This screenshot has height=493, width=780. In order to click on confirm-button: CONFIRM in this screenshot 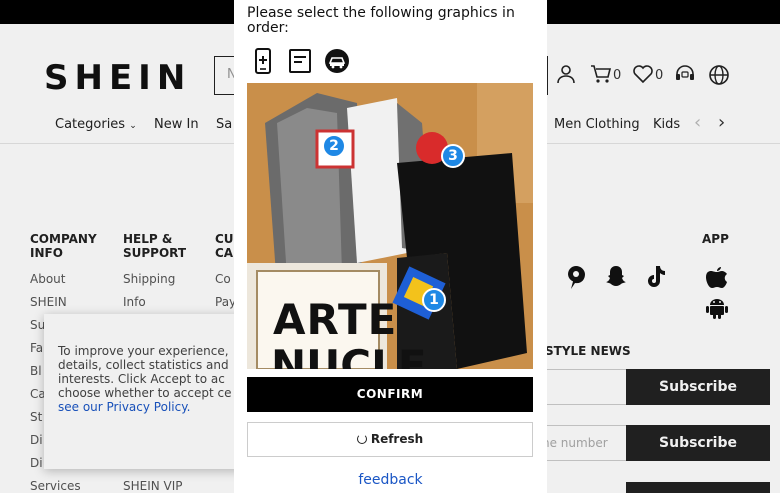, I will do `click(390, 394)`.